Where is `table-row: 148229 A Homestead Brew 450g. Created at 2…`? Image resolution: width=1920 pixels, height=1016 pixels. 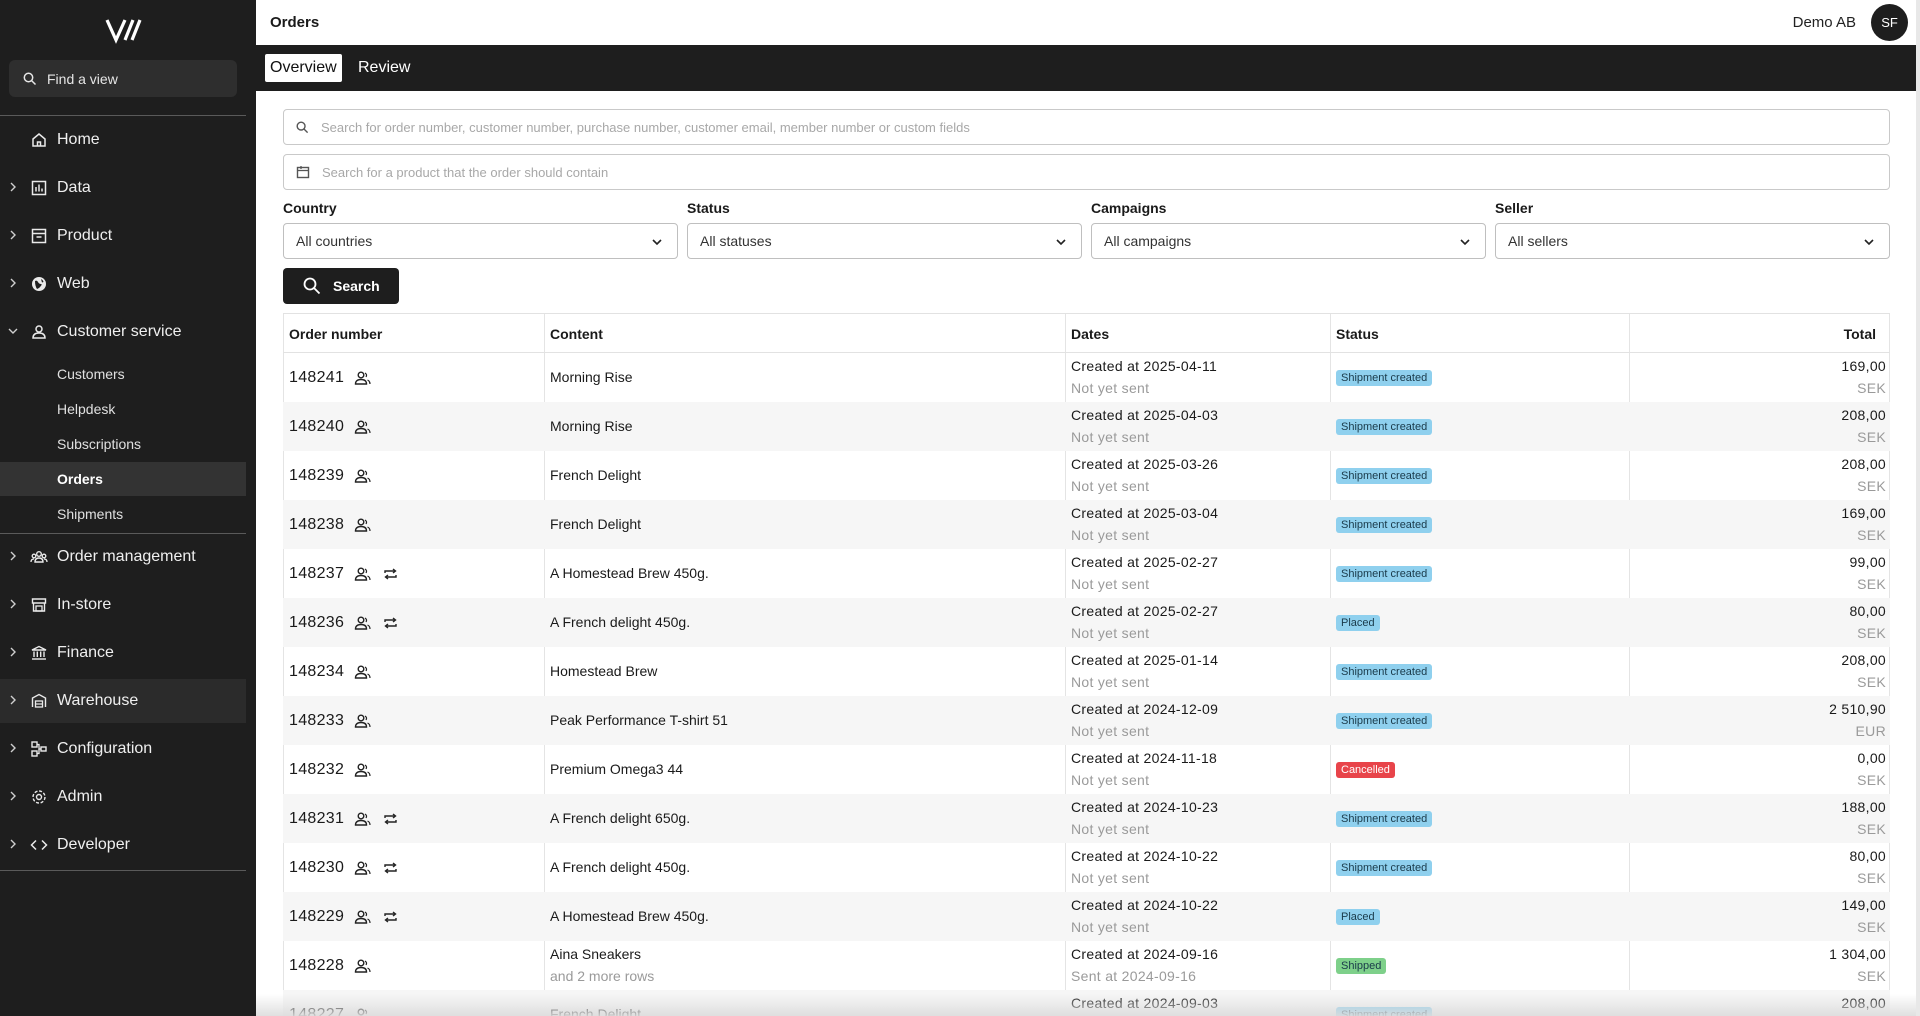
table-row: 148229 A Homestead Brew 450g. Created at 2… is located at coordinates (1086, 916).